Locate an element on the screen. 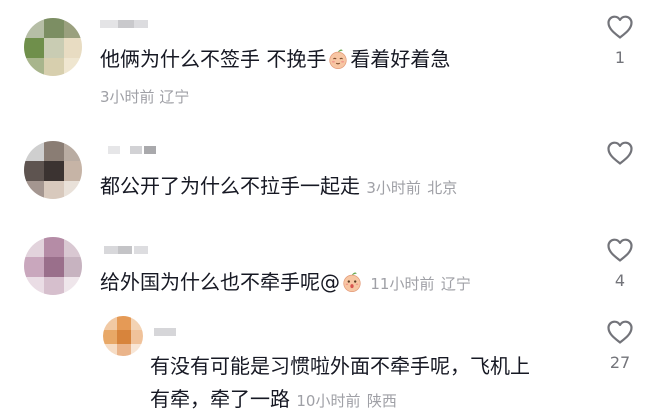  comment-text: 他俩为什么不签手 不挽手 看着好着急 is located at coordinates (275, 59).